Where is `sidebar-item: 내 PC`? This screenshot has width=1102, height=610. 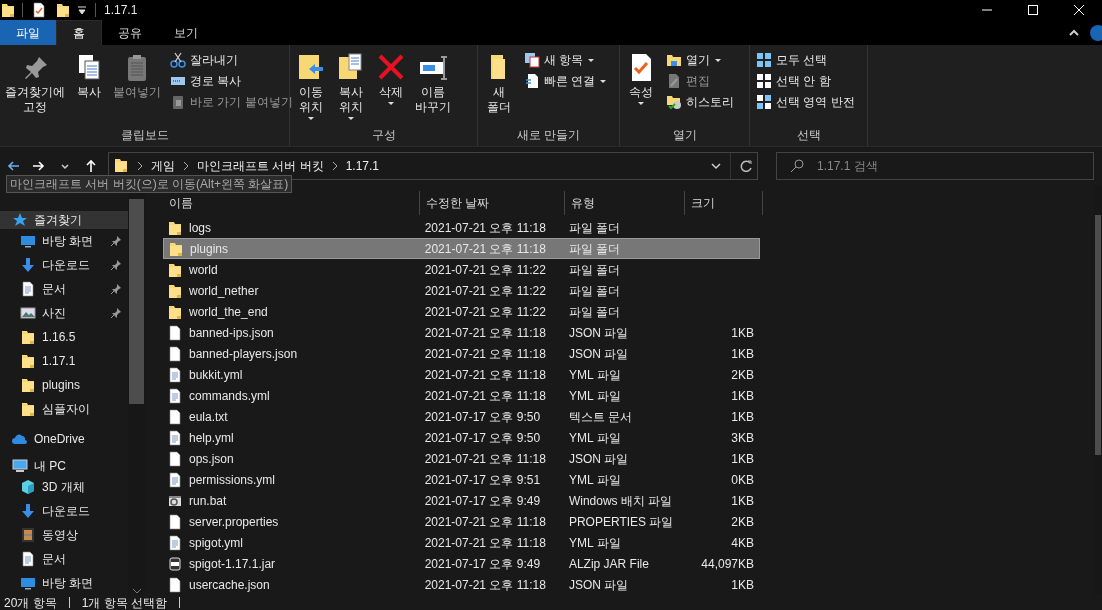 sidebar-item: 내 PC is located at coordinates (64, 465).